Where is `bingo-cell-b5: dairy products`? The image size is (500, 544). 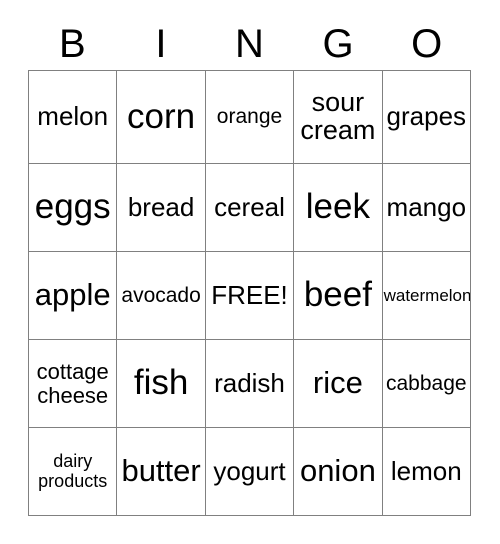
bingo-cell-b5: dairy products is located at coordinates (73, 472).